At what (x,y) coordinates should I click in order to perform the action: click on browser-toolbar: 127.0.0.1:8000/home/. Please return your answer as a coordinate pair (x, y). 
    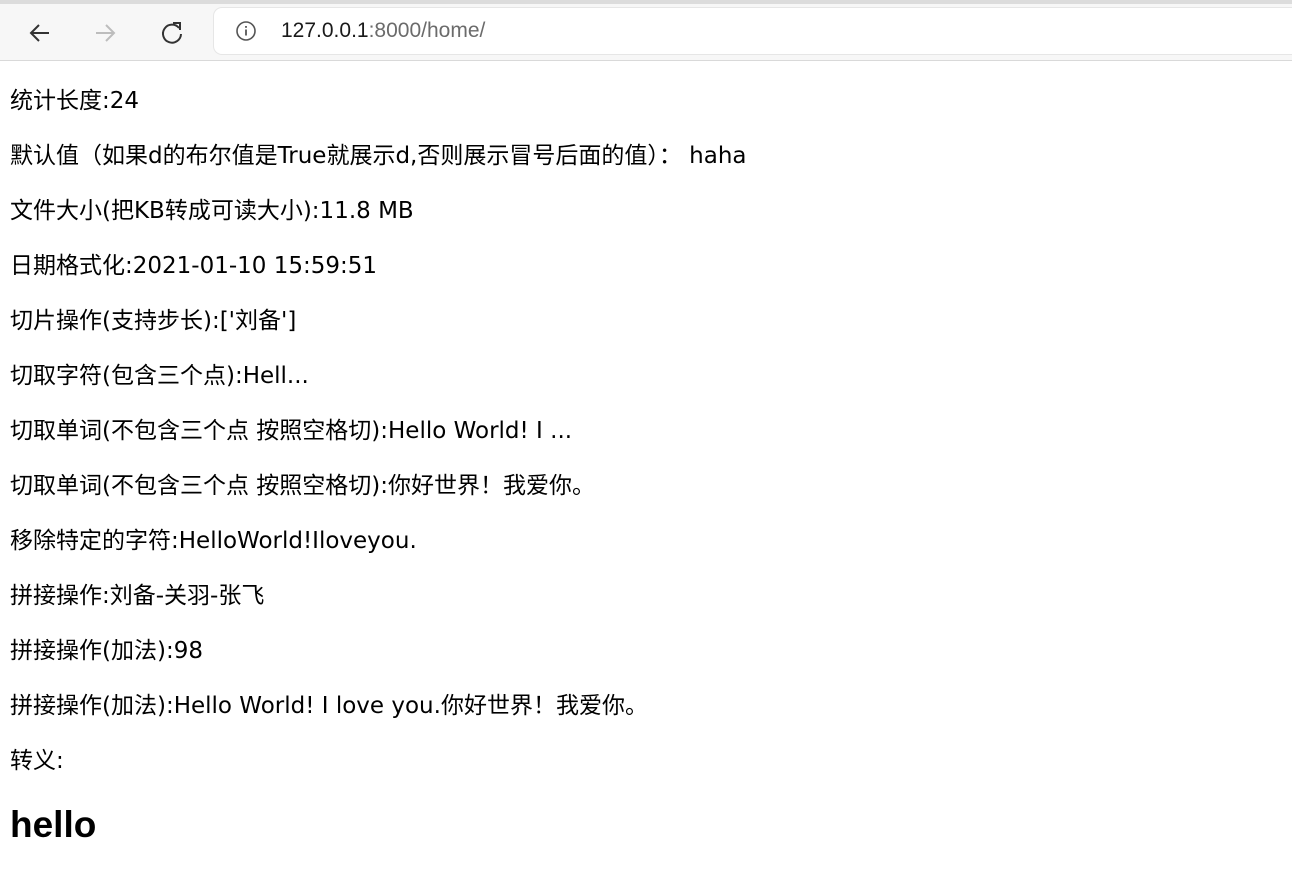
    Looking at the image, I should click on (646, 30).